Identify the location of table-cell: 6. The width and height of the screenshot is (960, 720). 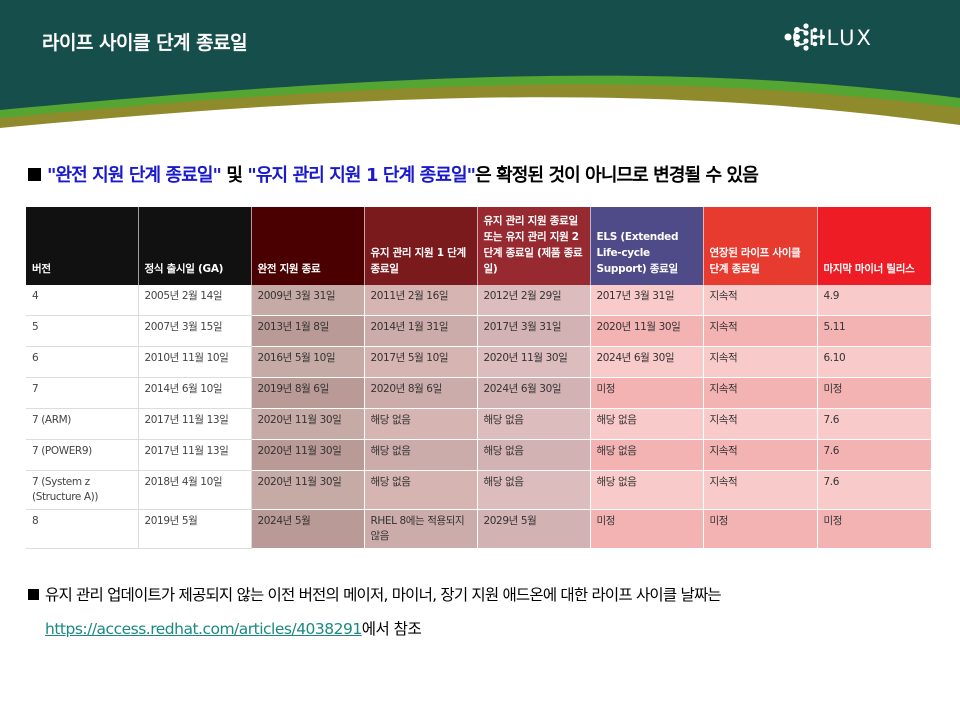
(82, 362).